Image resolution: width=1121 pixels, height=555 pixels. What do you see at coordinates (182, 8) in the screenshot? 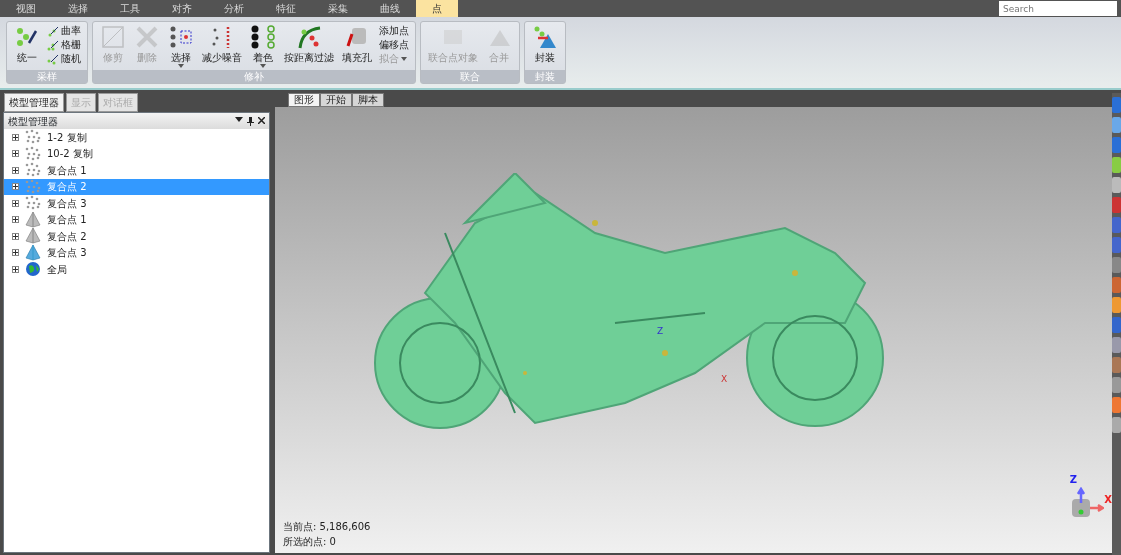
I see `menu-tab: 对齐` at bounding box center [182, 8].